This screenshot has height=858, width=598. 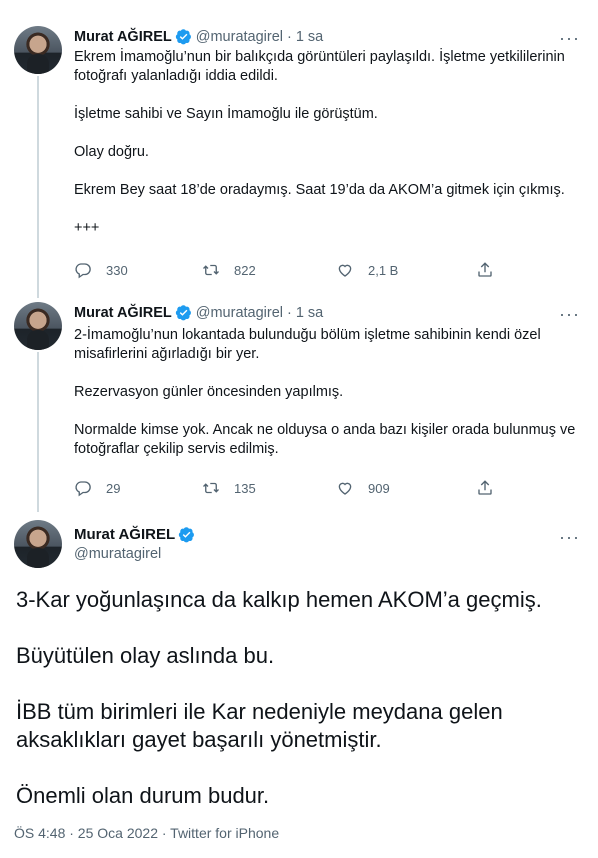 I want to click on tweet-paragraph: Büyütülen olay aslında bu., so click(x=145, y=655).